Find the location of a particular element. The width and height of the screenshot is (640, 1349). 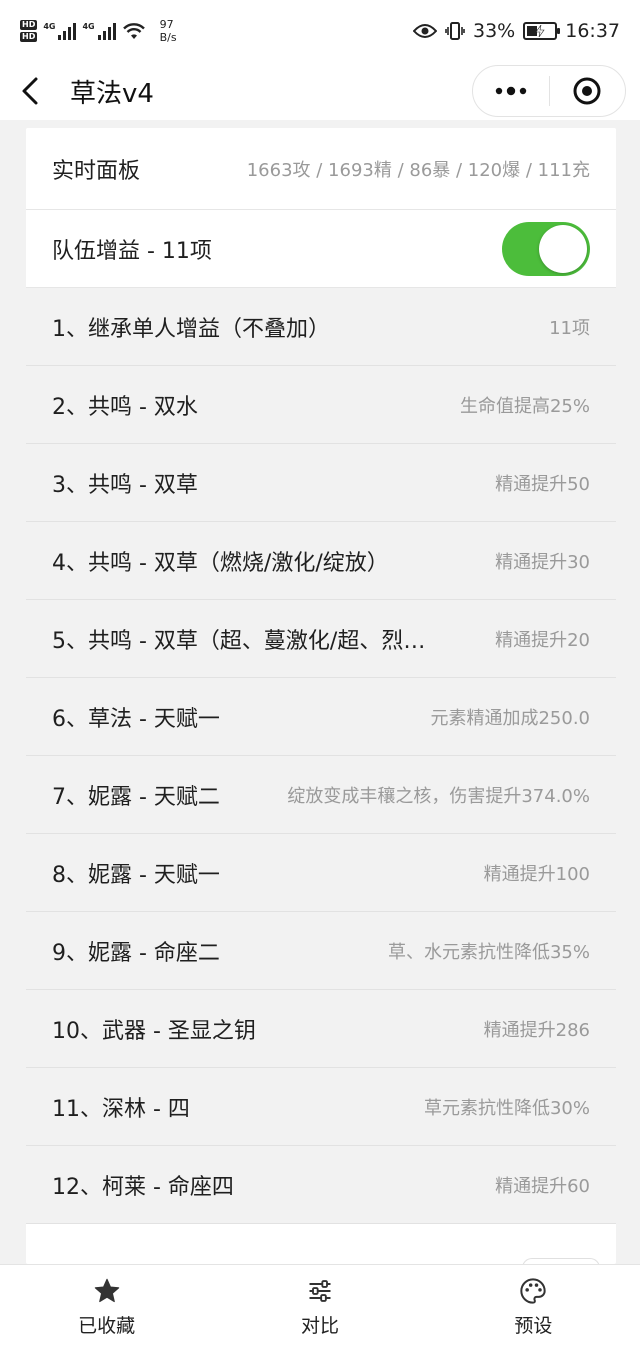

page-title: 草法v4 is located at coordinates (112, 93).